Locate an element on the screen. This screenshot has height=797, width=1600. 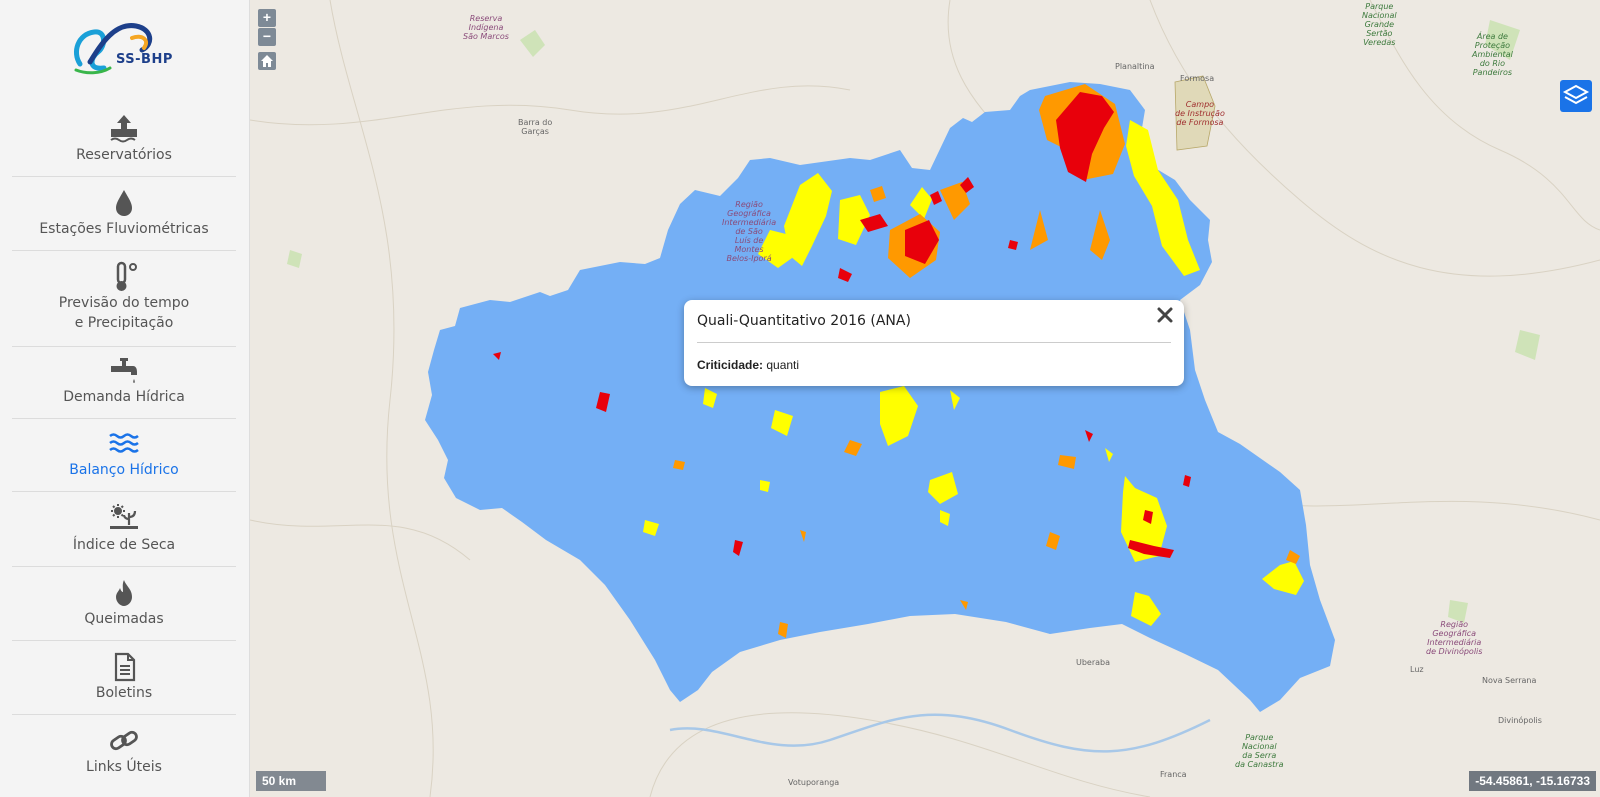
popup-divider is located at coordinates (934, 342).